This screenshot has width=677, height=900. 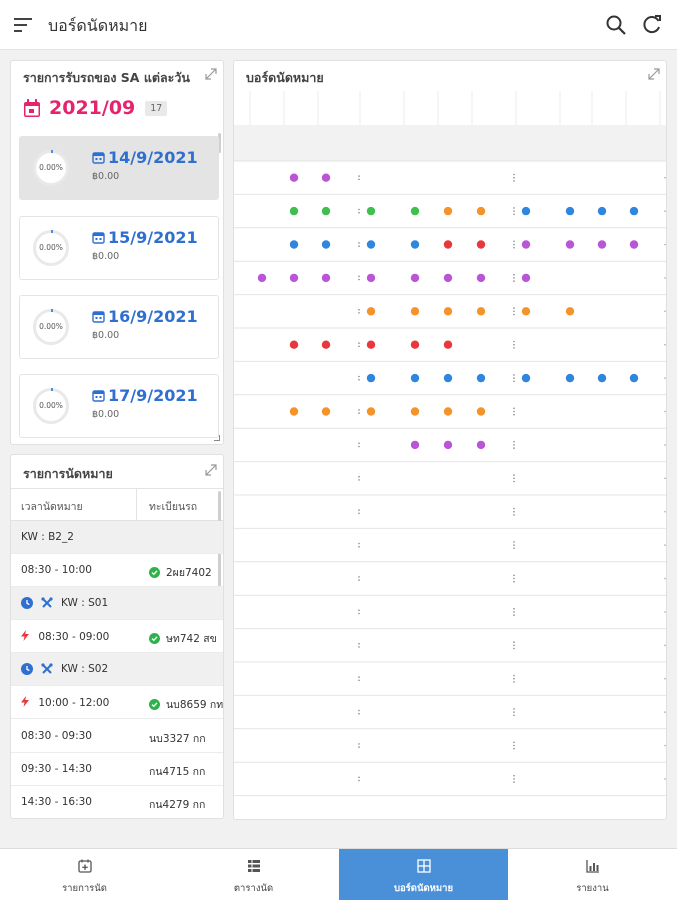 I want to click on app-title: บอร์ดนัดหมาย, so click(x=98, y=25).